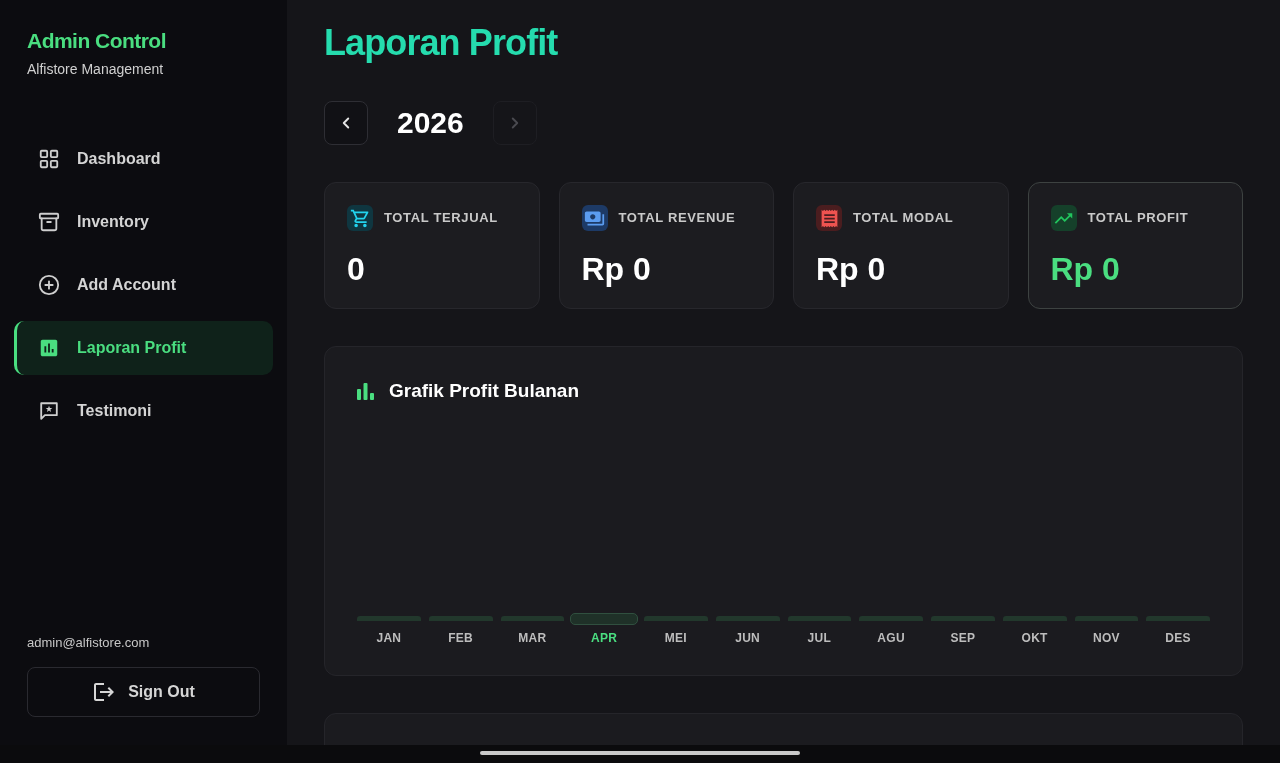 The width and height of the screenshot is (1280, 763). I want to click on brand-subtitle: Alfistore Management, so click(95, 69).